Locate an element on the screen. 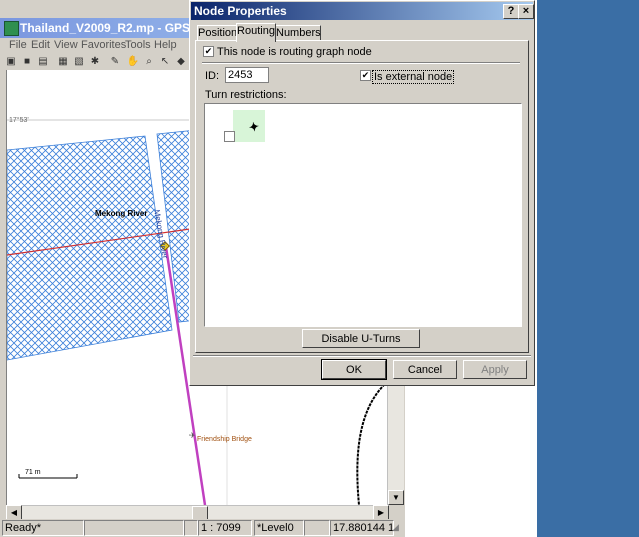 The height and width of the screenshot is (537, 639). resize-grip-icon: ◢ is located at coordinates (395, 527).